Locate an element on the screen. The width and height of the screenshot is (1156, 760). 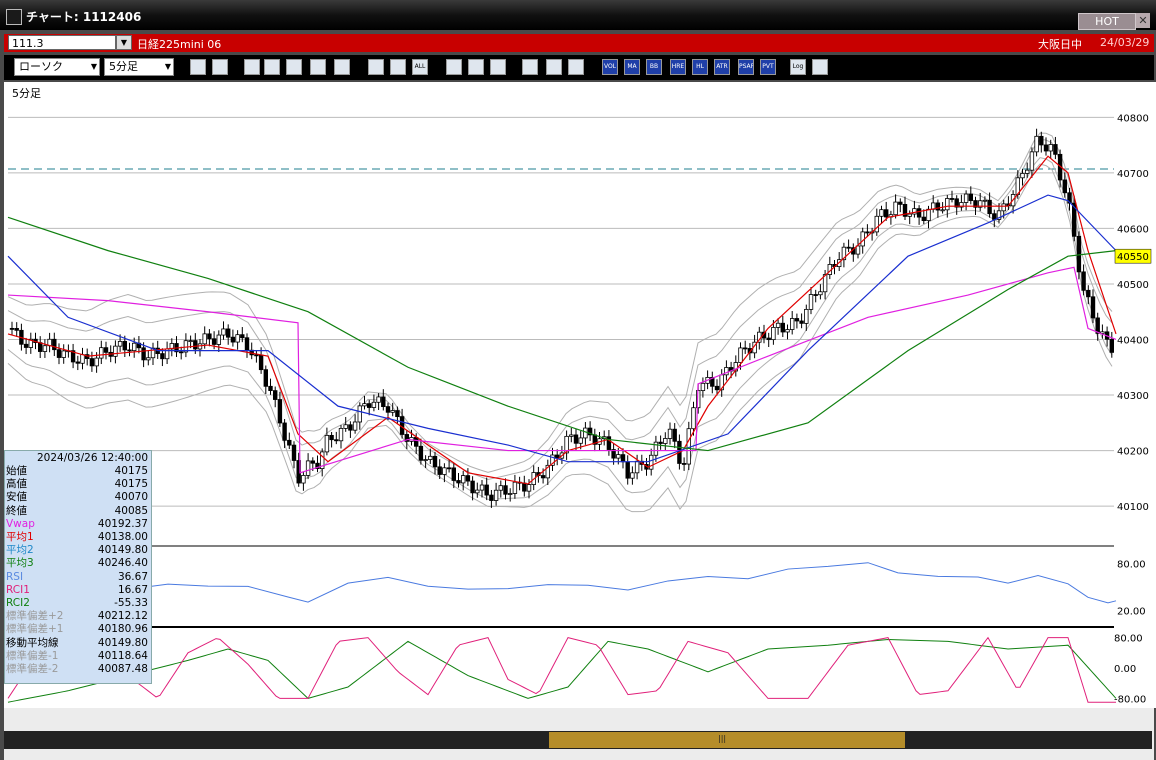
rsi-tick-label: 20.00 is located at coordinates (1131, 611).